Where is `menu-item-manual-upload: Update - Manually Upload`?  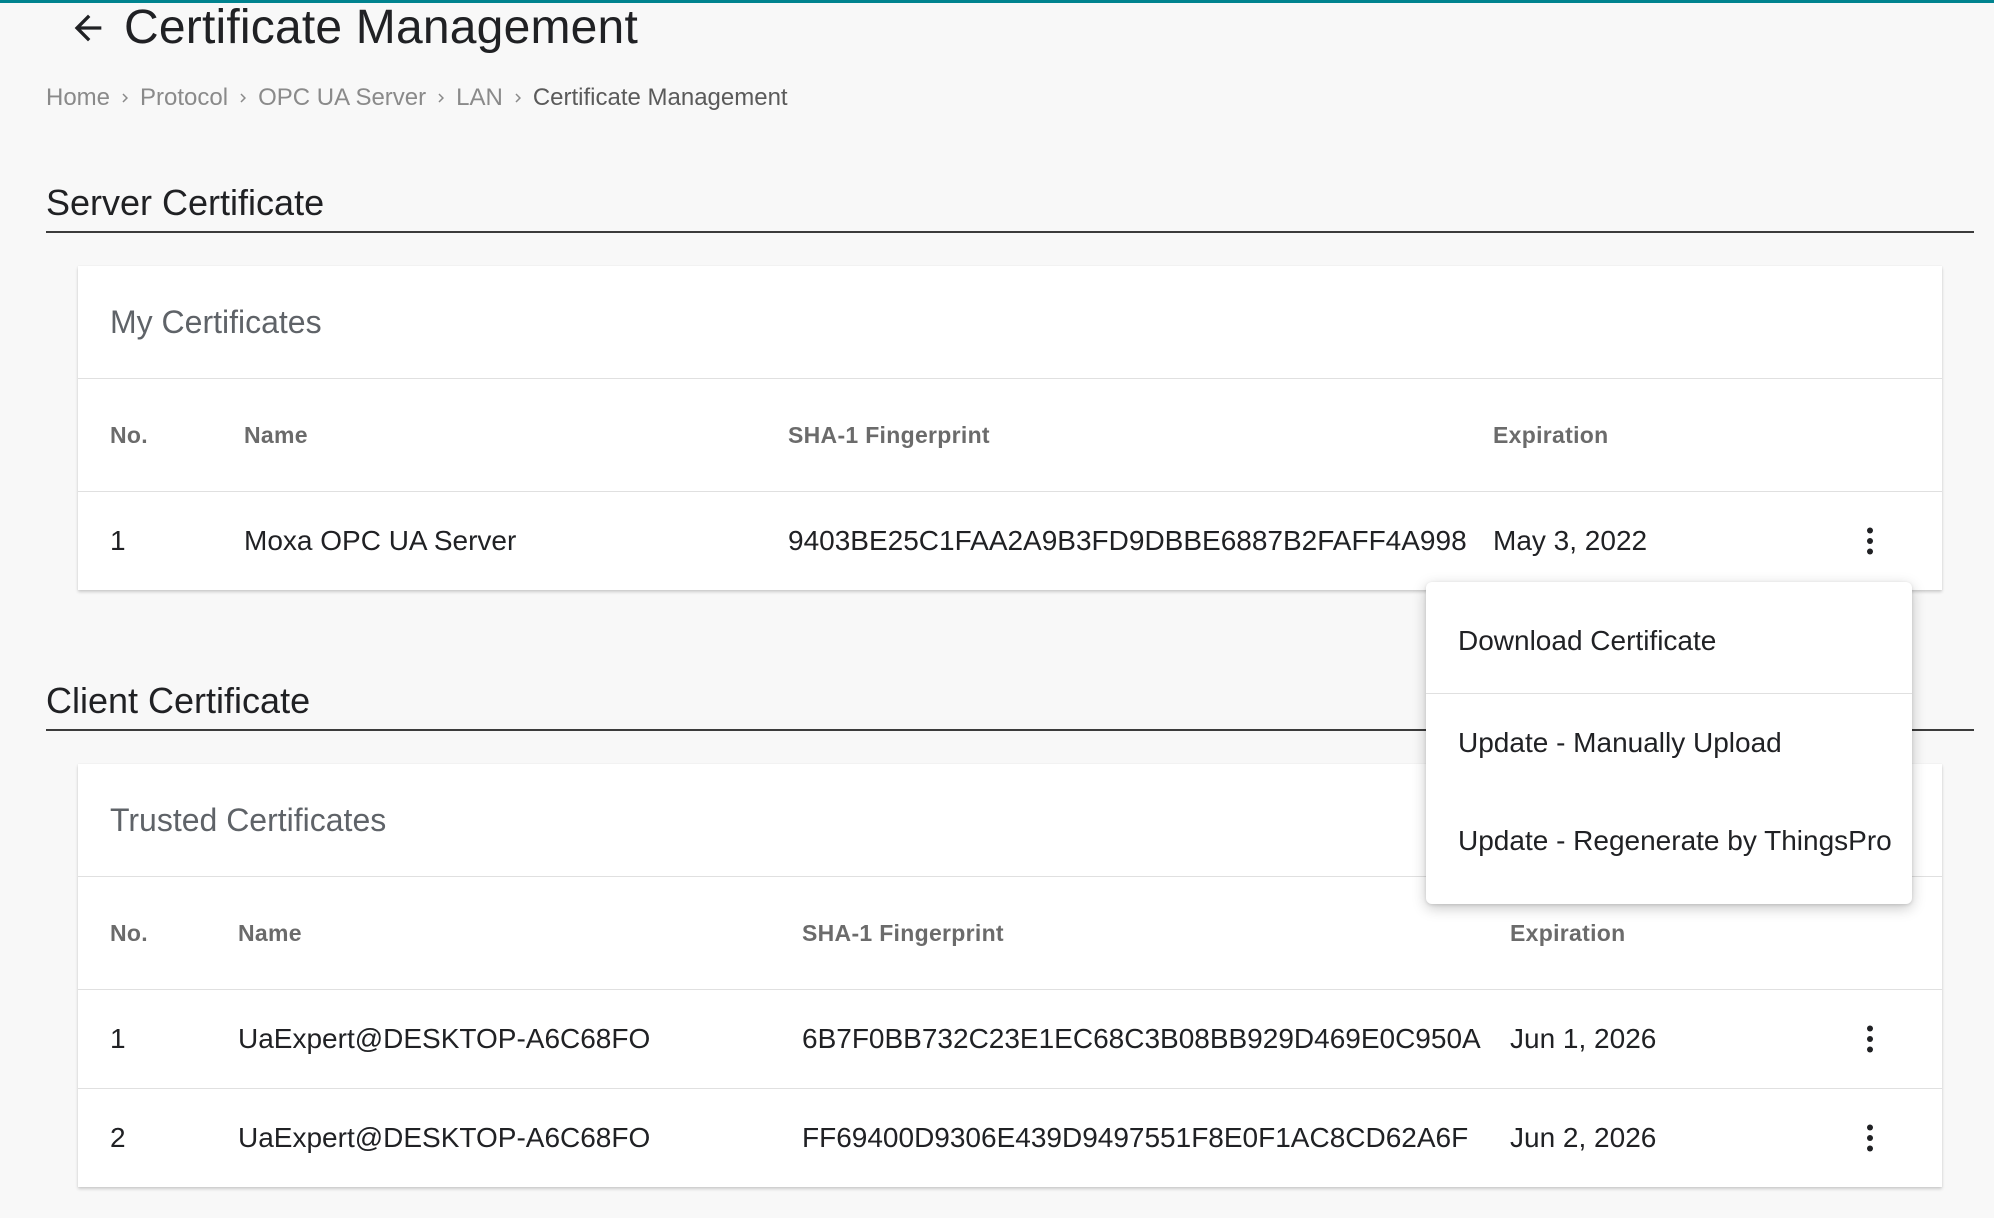
menu-item-manual-upload: Update - Manually Upload is located at coordinates (1669, 743).